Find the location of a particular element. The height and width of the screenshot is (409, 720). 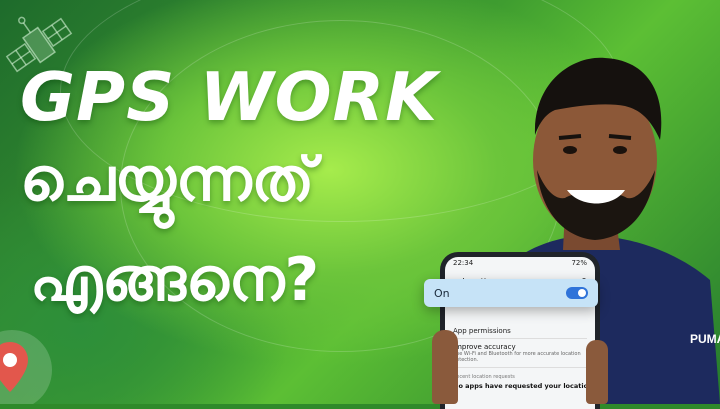

location-pin-icon is located at coordinates (26, 367).